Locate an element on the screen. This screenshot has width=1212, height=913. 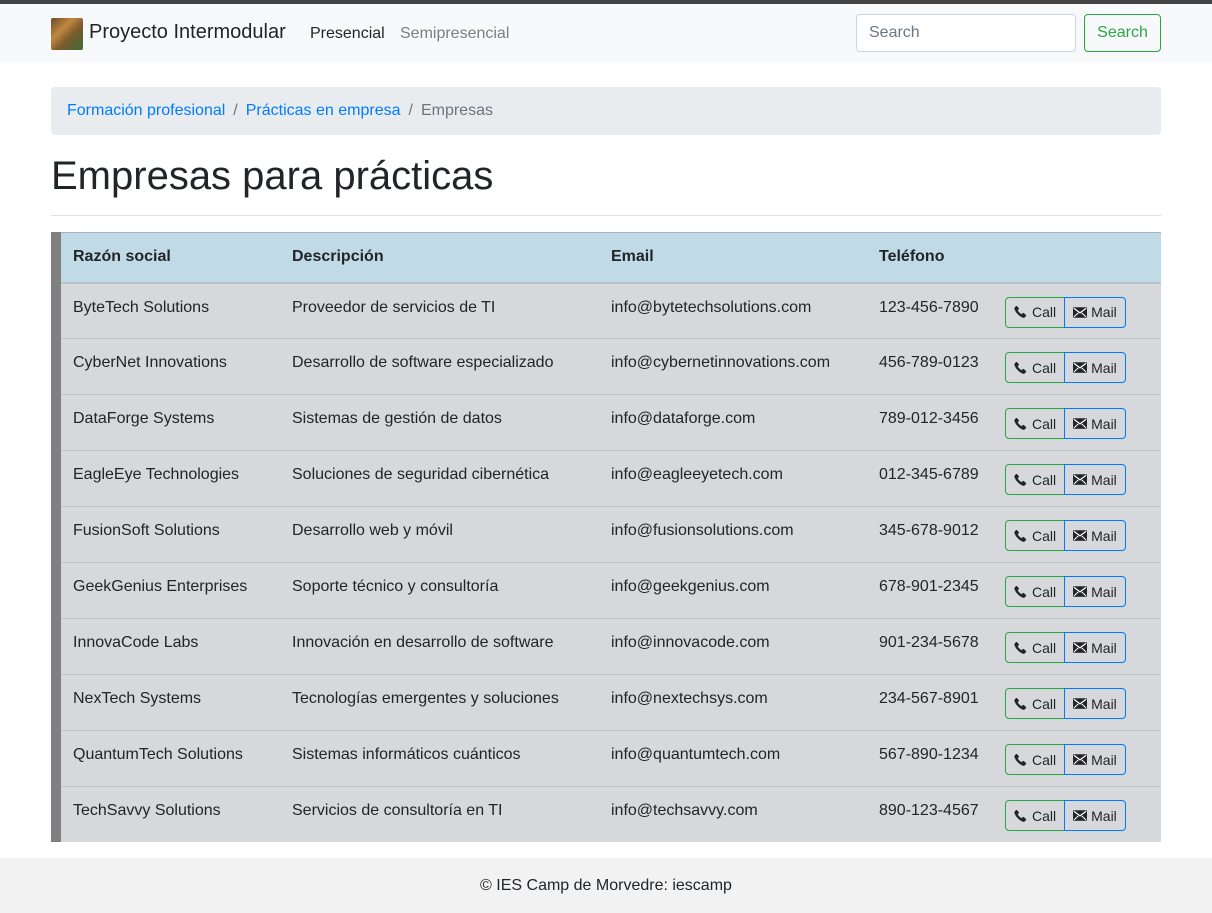
cell-telefono: 012-345-6789 is located at coordinates (929, 474).